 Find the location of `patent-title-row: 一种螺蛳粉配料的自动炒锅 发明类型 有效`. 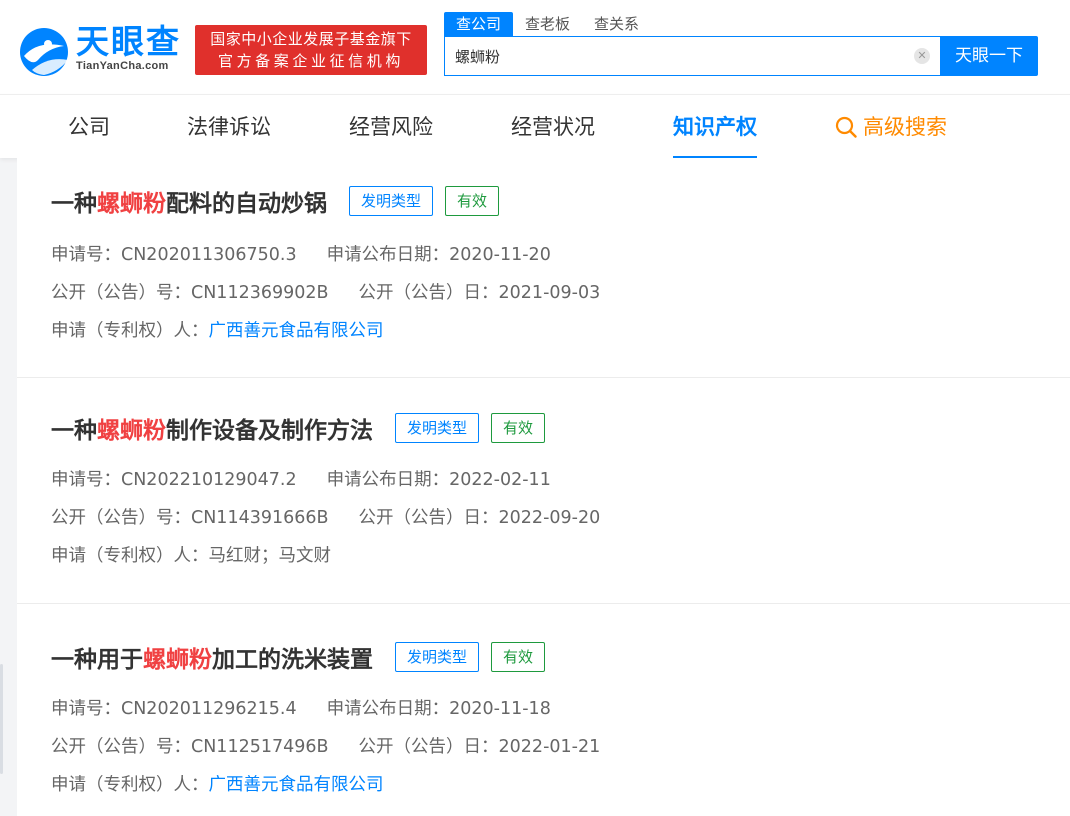

patent-title-row: 一种螺蛳粉配料的自动炒锅 发明类型 有效 is located at coordinates (275, 201).